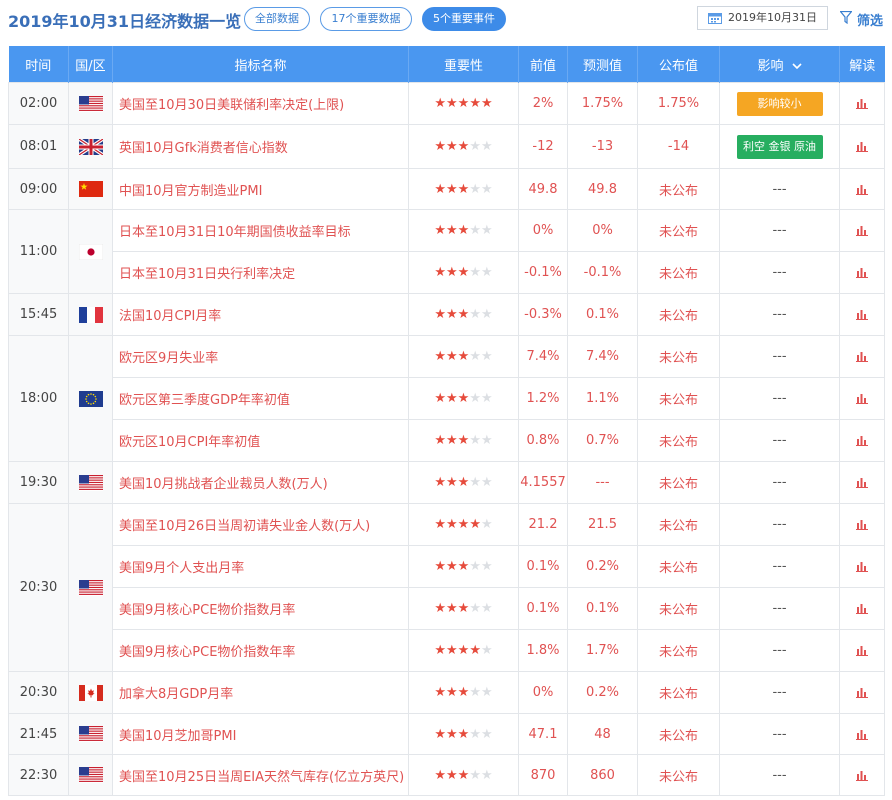 The height and width of the screenshot is (800, 892). What do you see at coordinates (602, 775) in the screenshot?
I see `forecast-value: 860` at bounding box center [602, 775].